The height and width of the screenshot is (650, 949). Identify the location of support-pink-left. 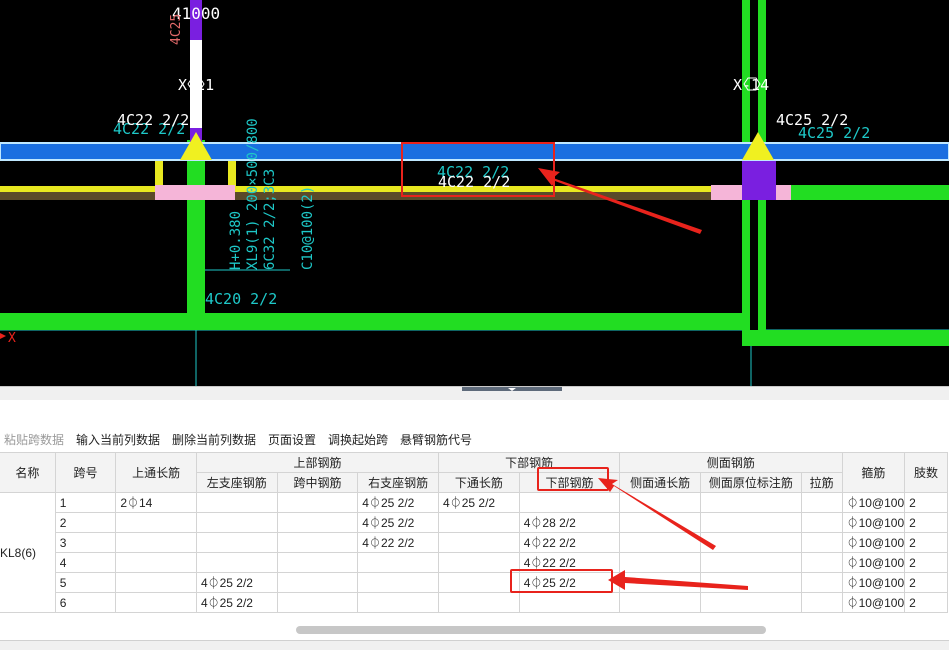
(195, 192).